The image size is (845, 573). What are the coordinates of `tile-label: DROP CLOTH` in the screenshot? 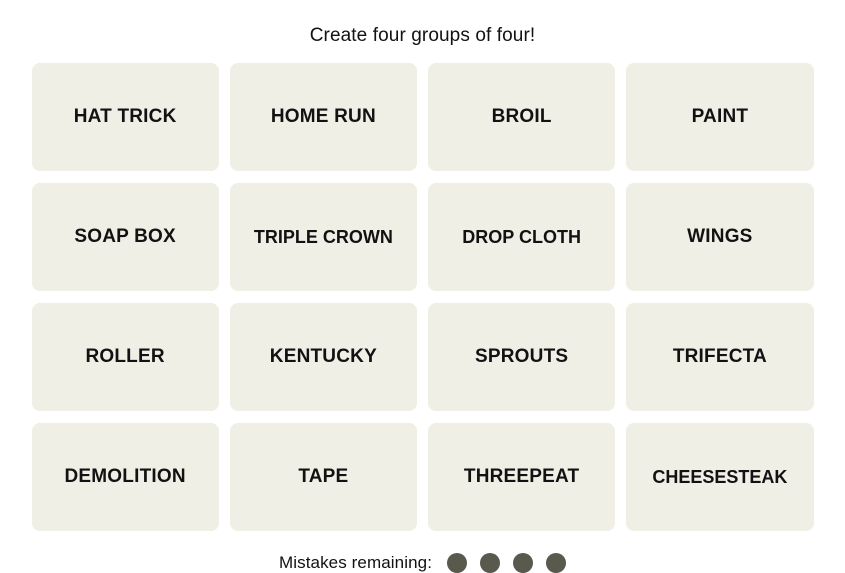 It's located at (521, 237).